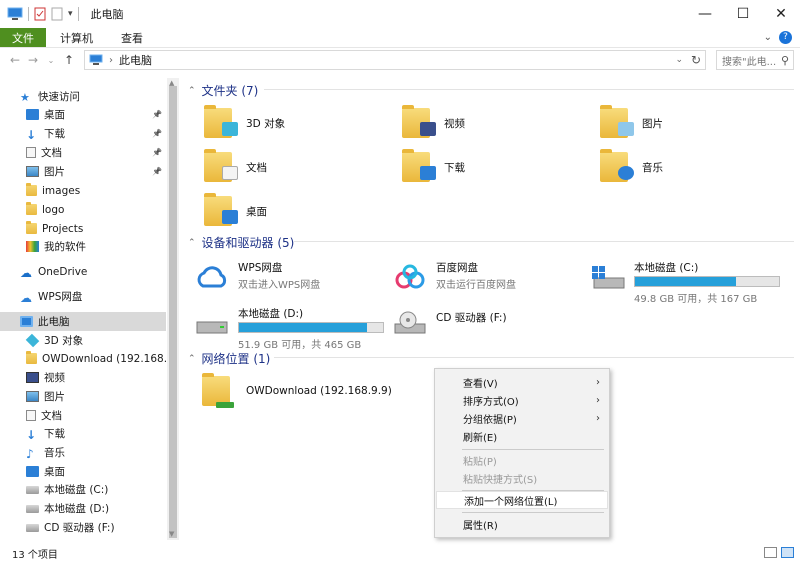  What do you see at coordinates (83, 228) in the screenshot?
I see `sidebar-item: Projects` at bounding box center [83, 228].